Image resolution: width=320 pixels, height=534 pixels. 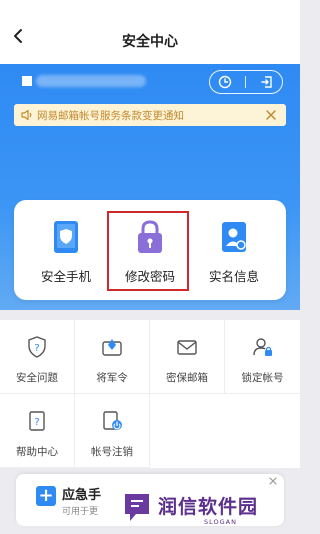 I want to click on account-cancel-icon, so click(x=112, y=420).